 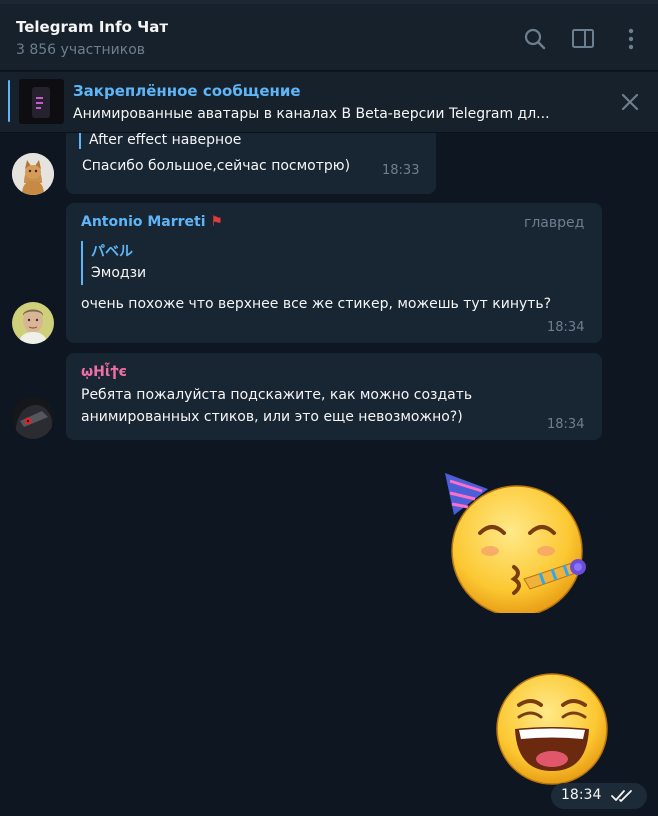 I want to click on double-check-icon, so click(x=621, y=796).